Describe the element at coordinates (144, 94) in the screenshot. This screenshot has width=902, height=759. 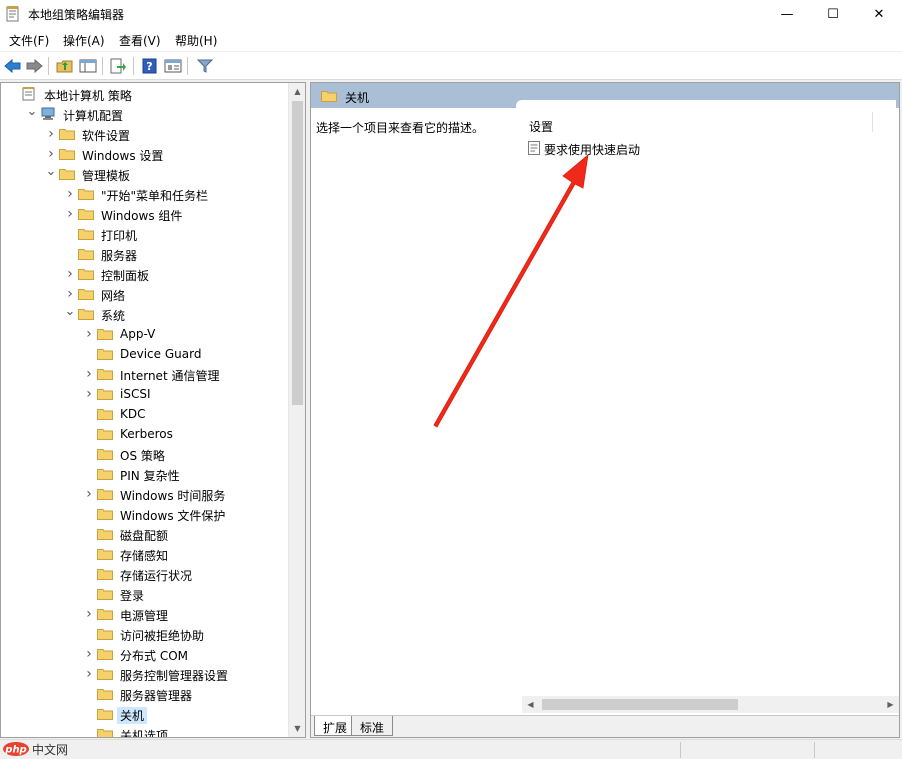
I see `tree-item: 本地计算机 策略` at that location.